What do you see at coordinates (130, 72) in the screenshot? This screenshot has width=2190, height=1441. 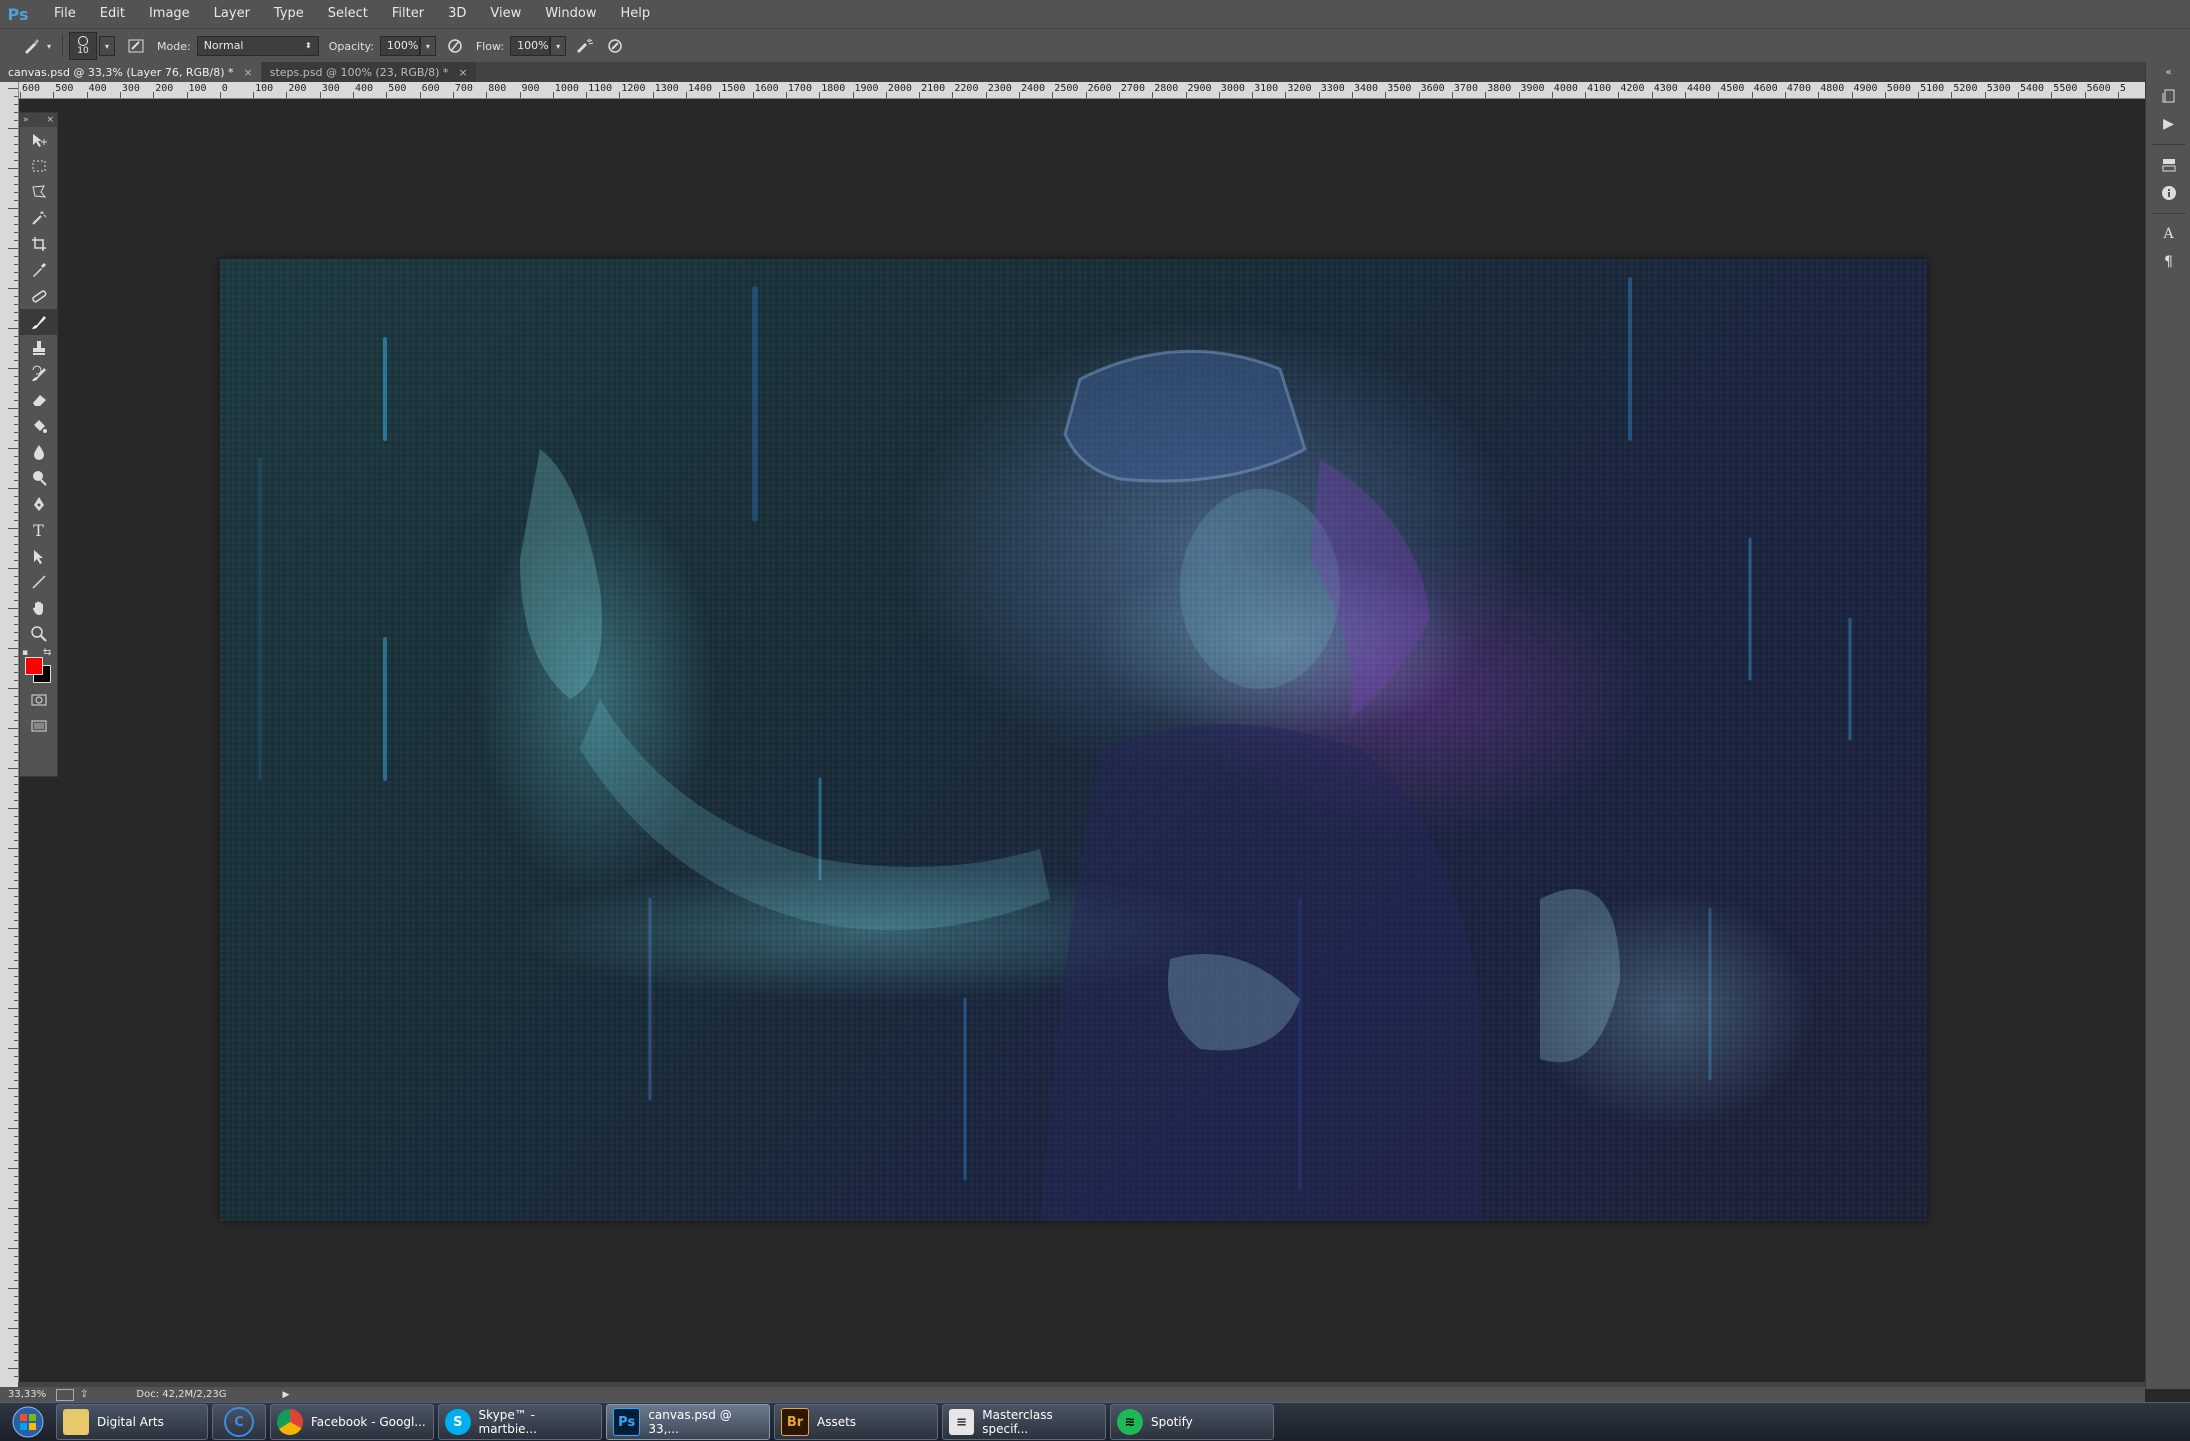 I see `tab-canvas: canvas.psd @ 33,3% (Layer 76, RGB/8) * ×` at bounding box center [130, 72].